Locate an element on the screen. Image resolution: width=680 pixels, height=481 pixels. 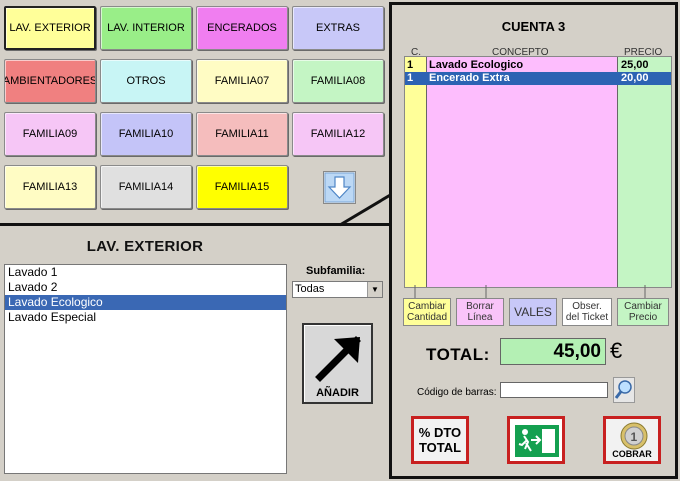
ticket-notes-label: Obser. del Ticket is located at coordinates (587, 312).